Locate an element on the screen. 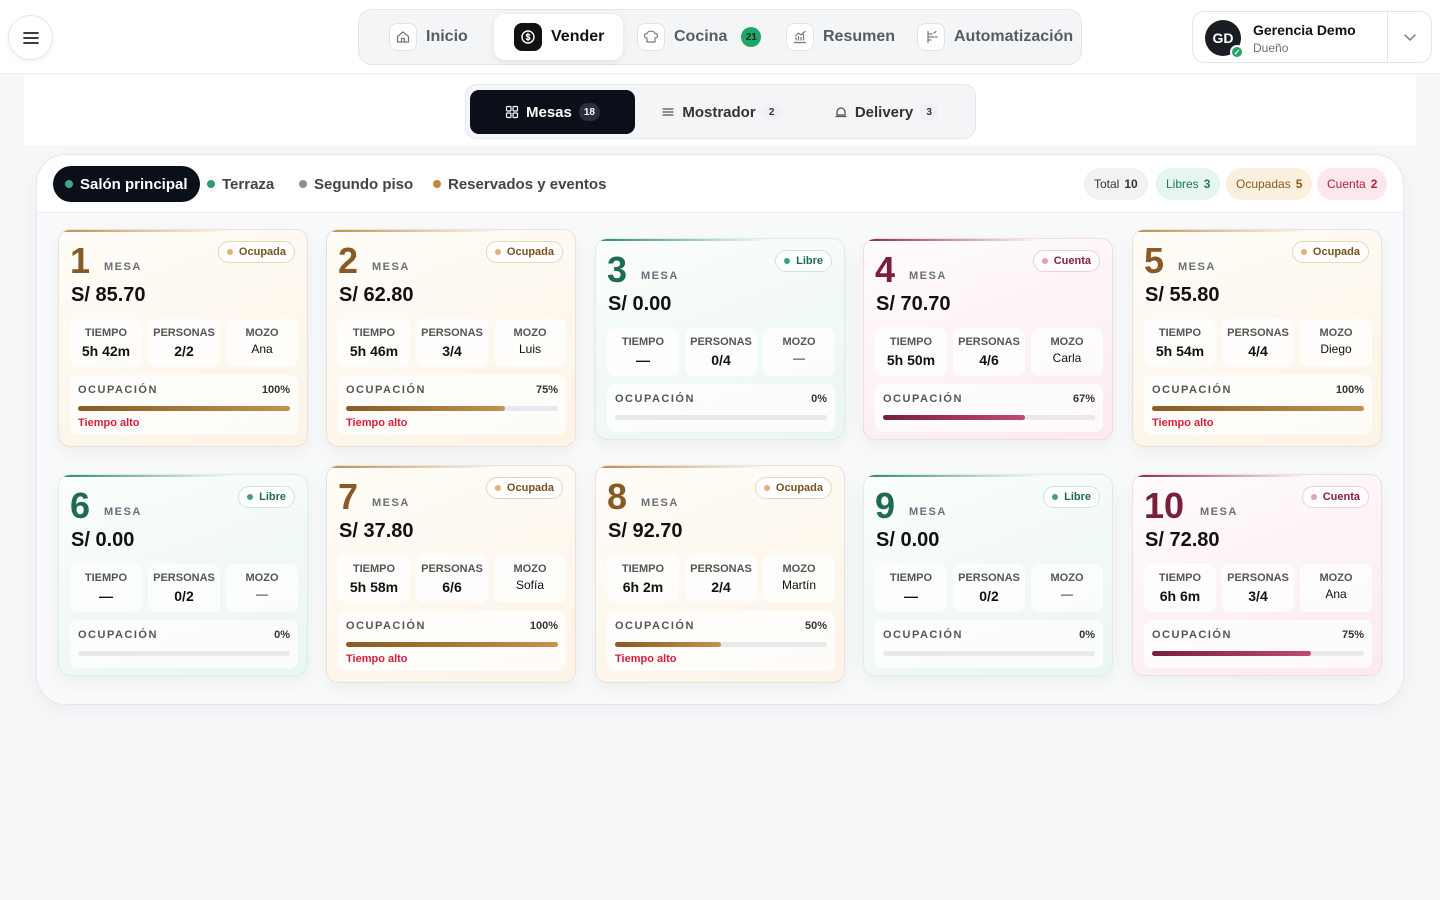  tab-mesas: Mesas 18 is located at coordinates (552, 112).